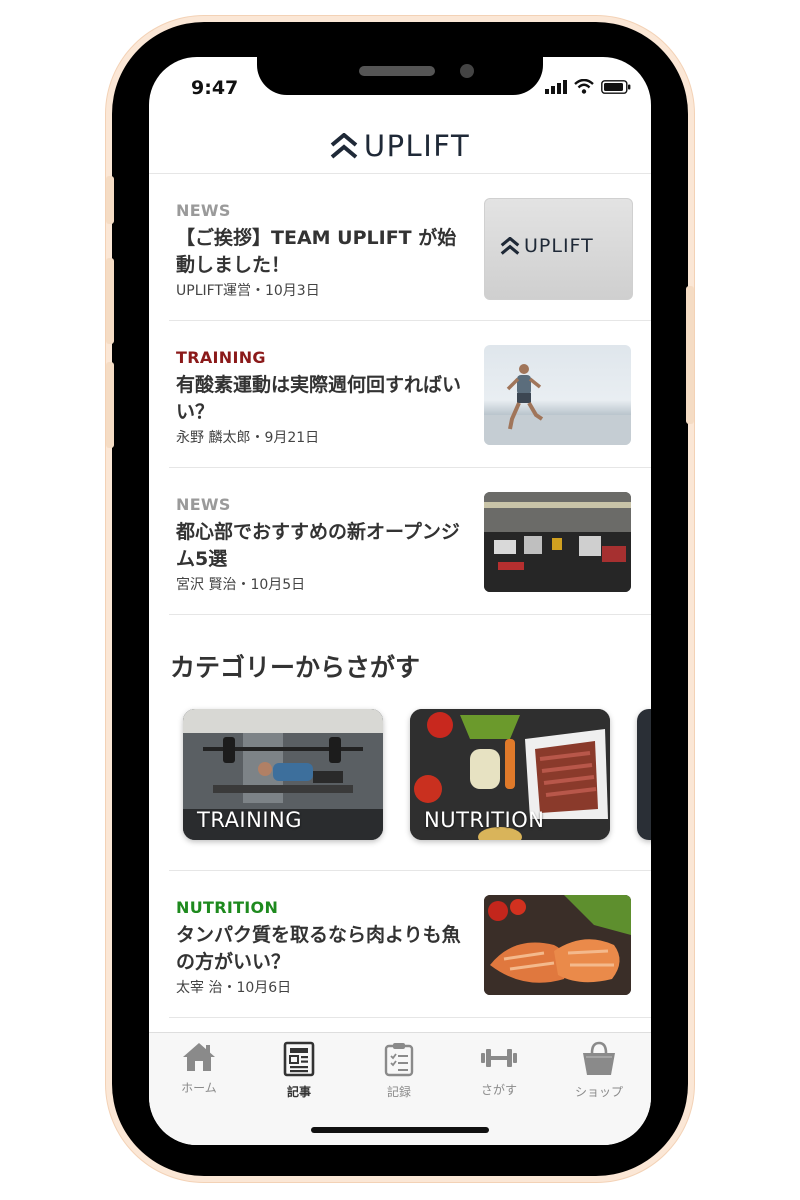 The width and height of the screenshot is (800, 1200). What do you see at coordinates (250, 820) in the screenshot?
I see `category-card-label: TRAINING` at bounding box center [250, 820].